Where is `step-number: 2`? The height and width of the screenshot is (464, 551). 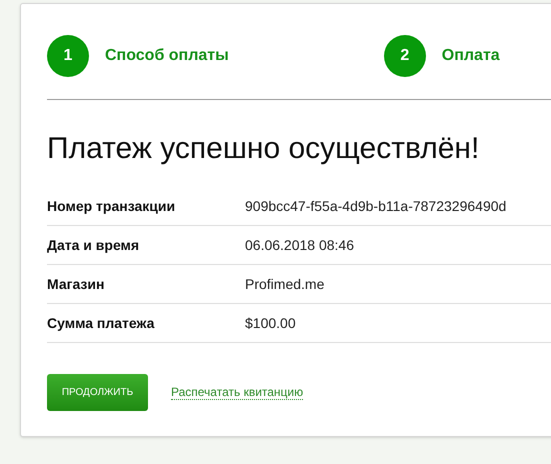
step-number: 2 is located at coordinates (405, 56).